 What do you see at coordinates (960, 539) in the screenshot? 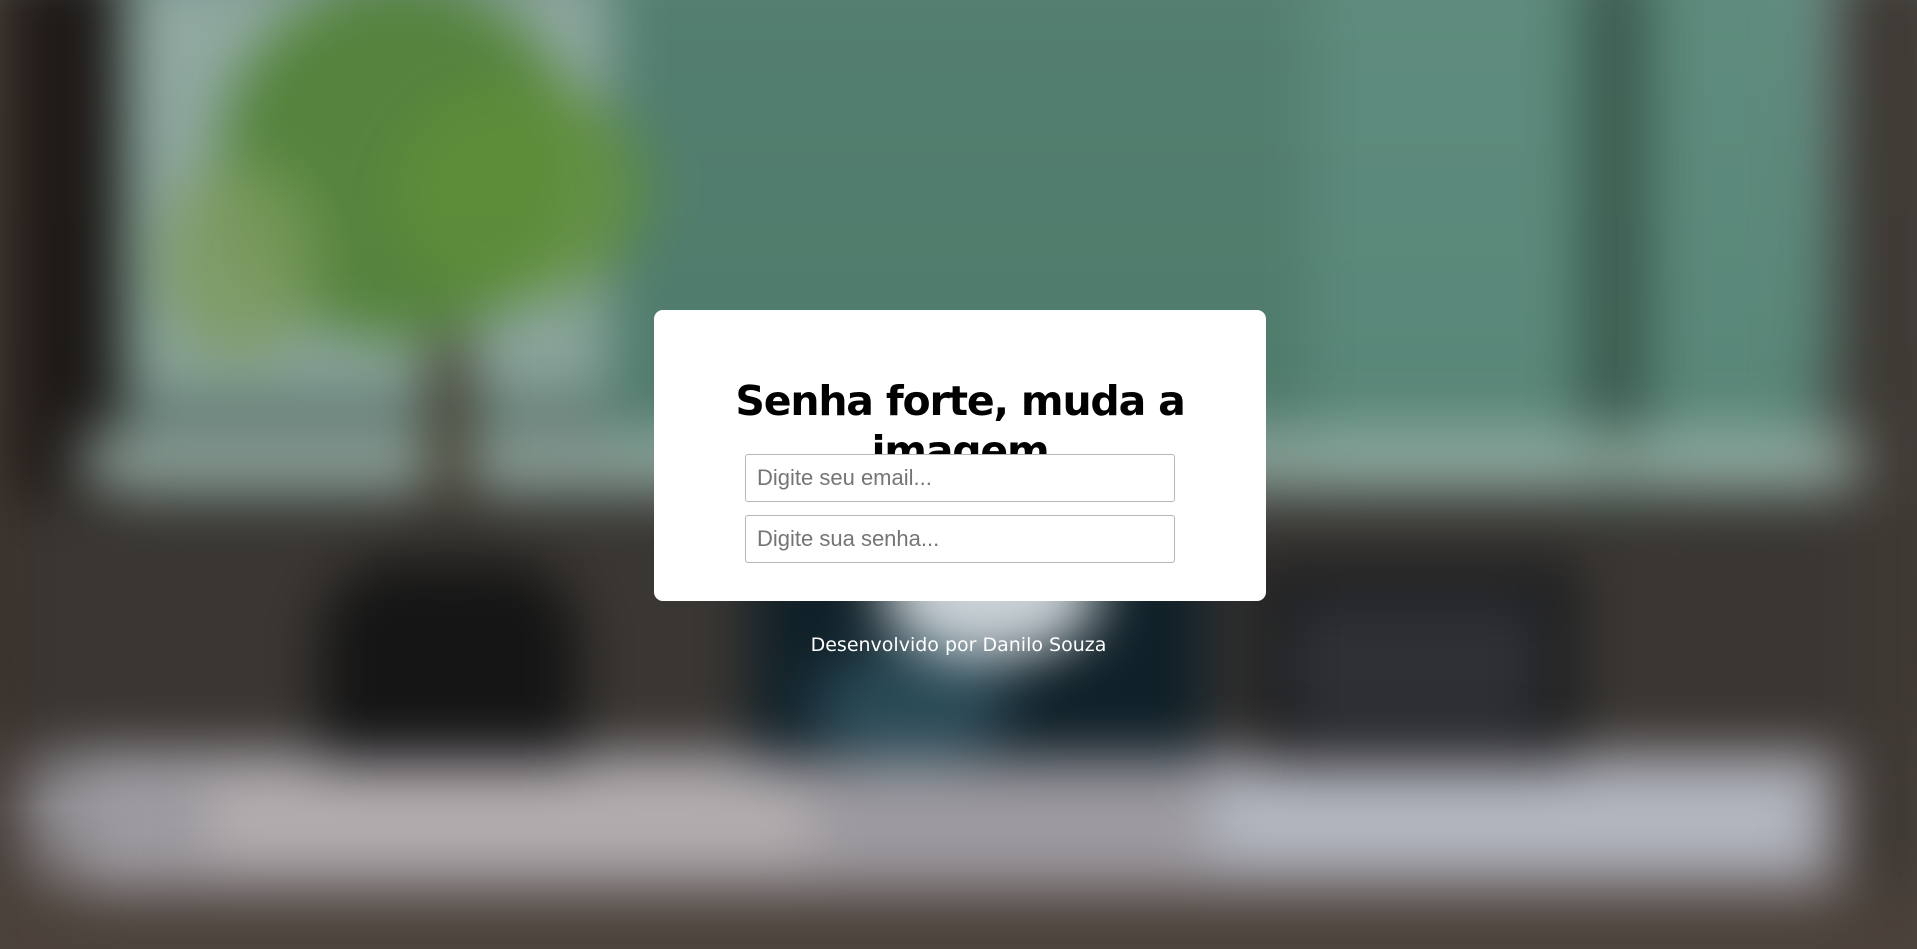
I see `password-input` at bounding box center [960, 539].